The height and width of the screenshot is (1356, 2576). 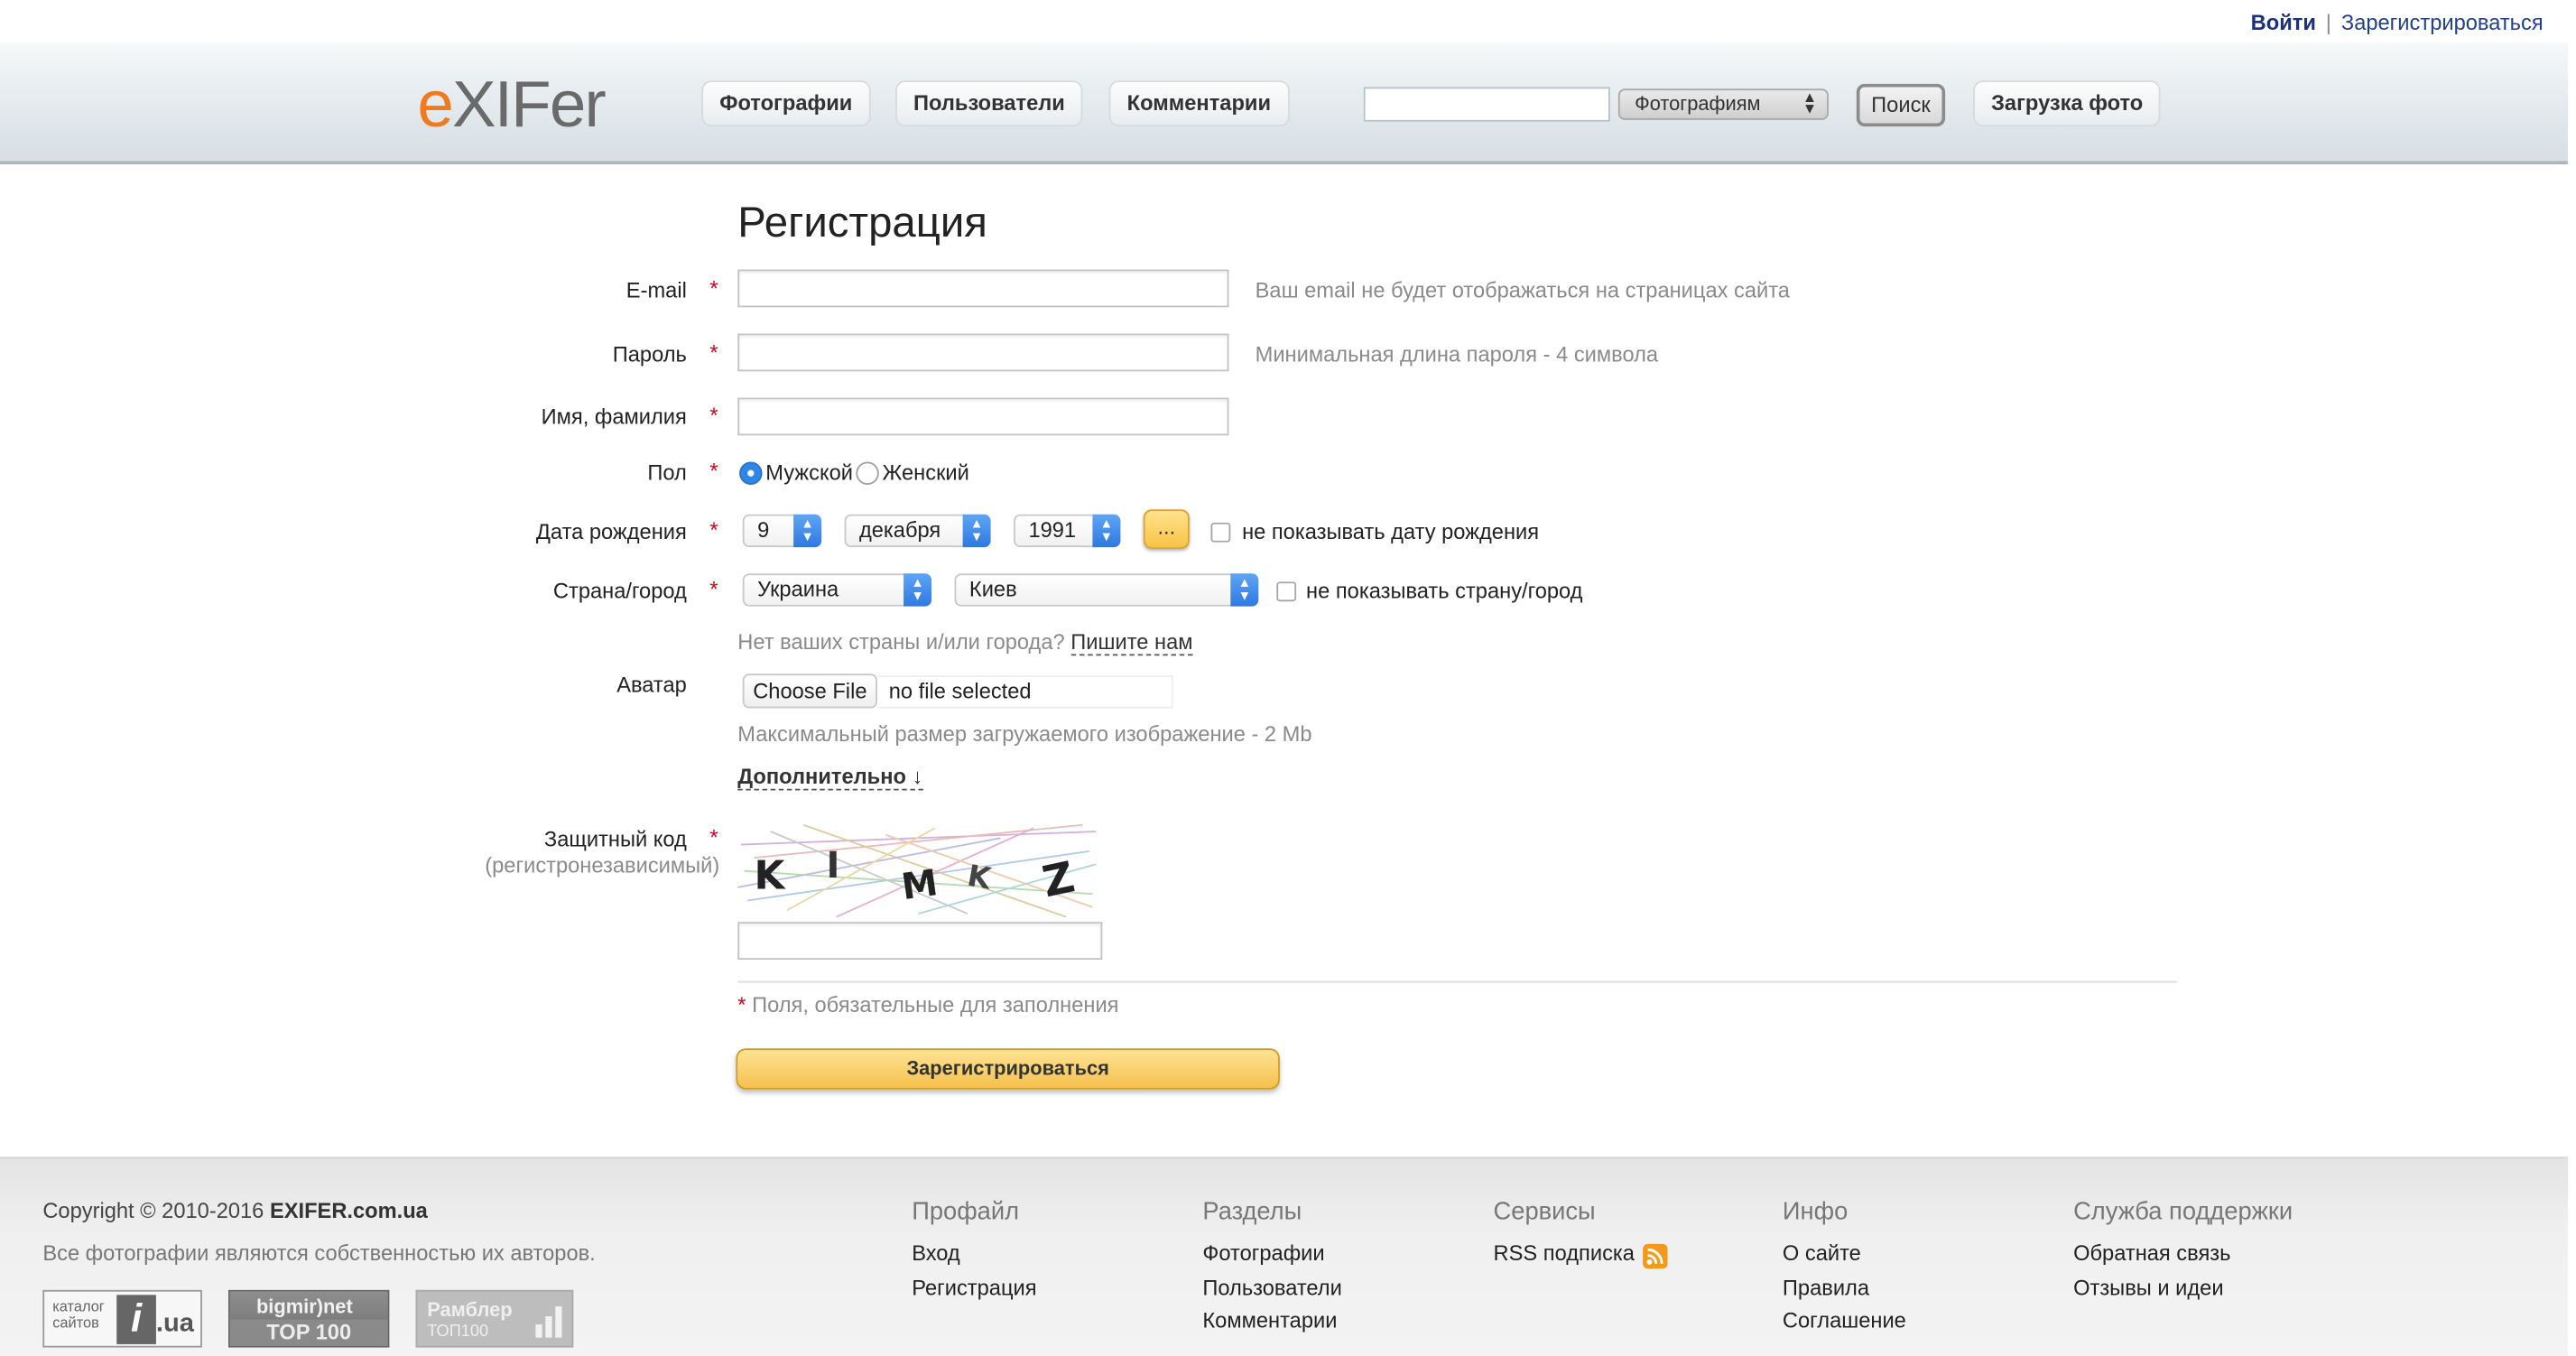 I want to click on gender-male-label: Мужской, so click(x=809, y=472).